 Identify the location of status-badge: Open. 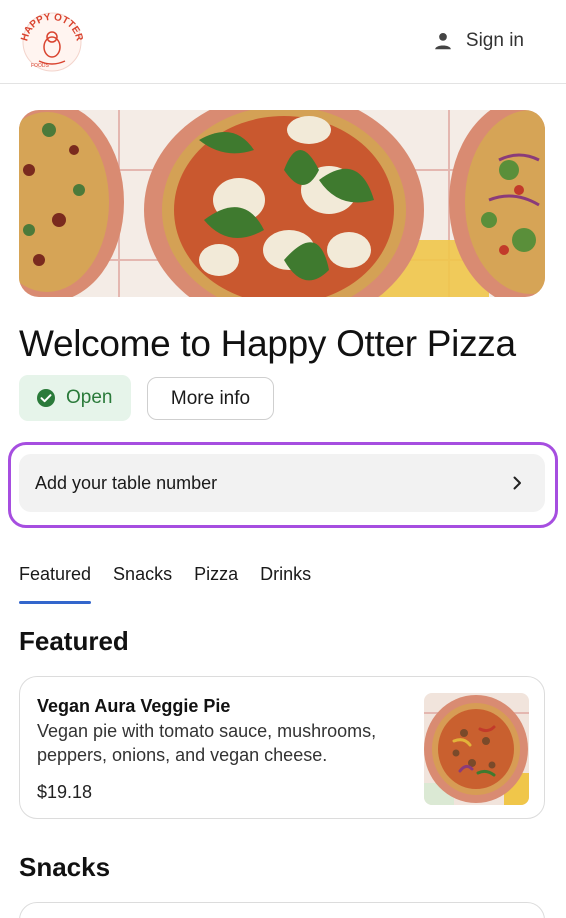
(75, 398).